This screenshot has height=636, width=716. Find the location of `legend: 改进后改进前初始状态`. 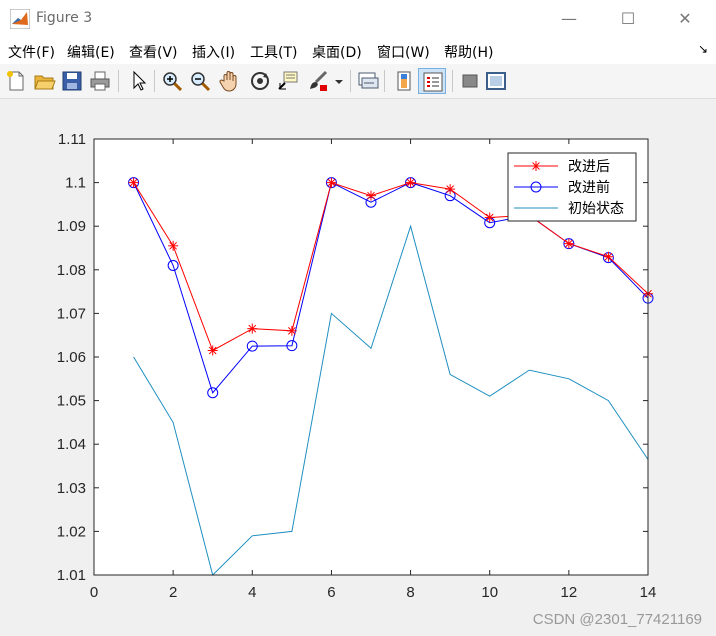

legend: 改进后改进前初始状态 is located at coordinates (572, 187).